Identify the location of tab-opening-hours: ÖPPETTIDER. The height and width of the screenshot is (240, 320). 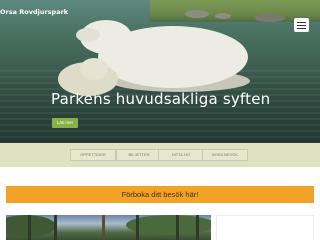
(93, 155).